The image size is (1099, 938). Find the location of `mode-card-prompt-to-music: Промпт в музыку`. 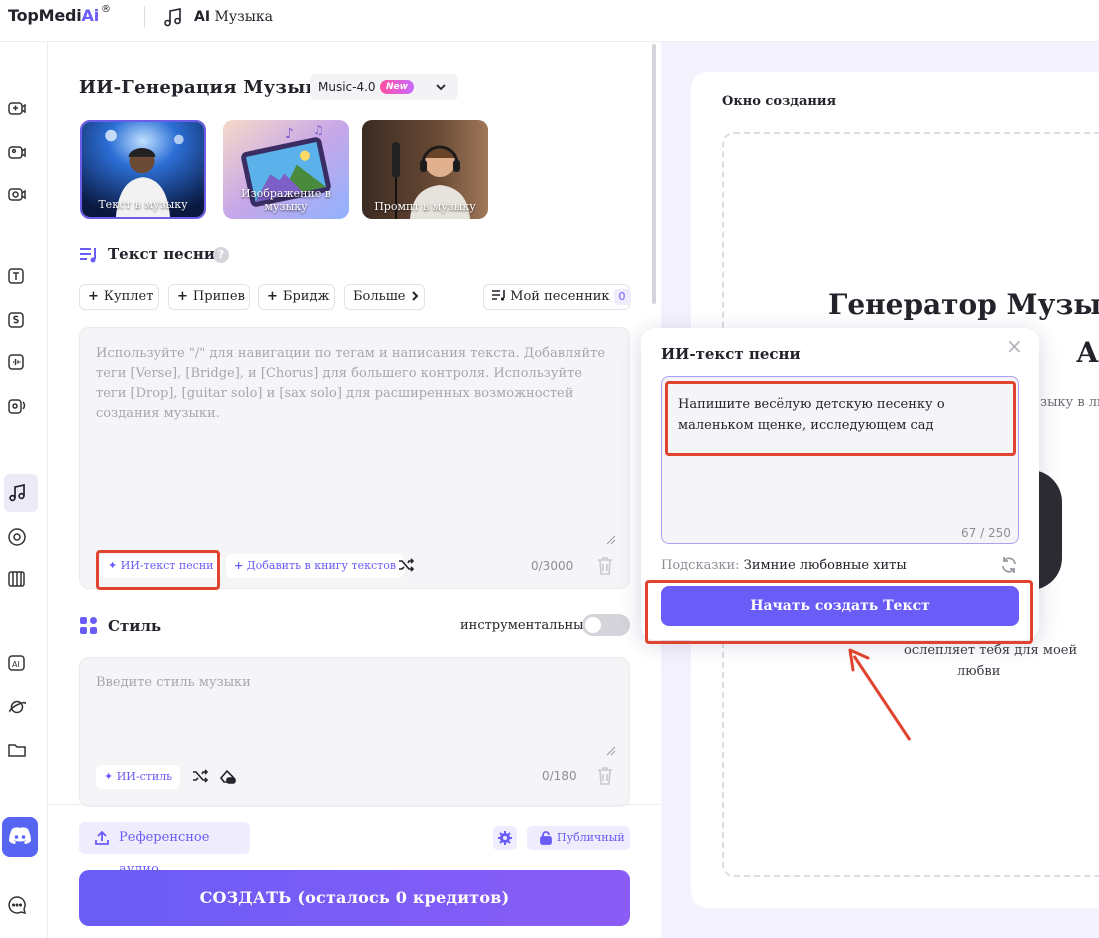

mode-card-prompt-to-music: Промпт в музыку is located at coordinates (425, 169).